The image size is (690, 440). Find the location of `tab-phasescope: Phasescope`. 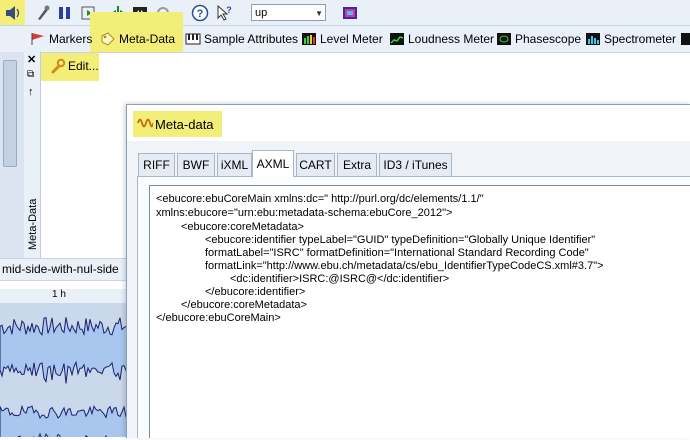

tab-phasescope: Phasescope is located at coordinates (538, 39).